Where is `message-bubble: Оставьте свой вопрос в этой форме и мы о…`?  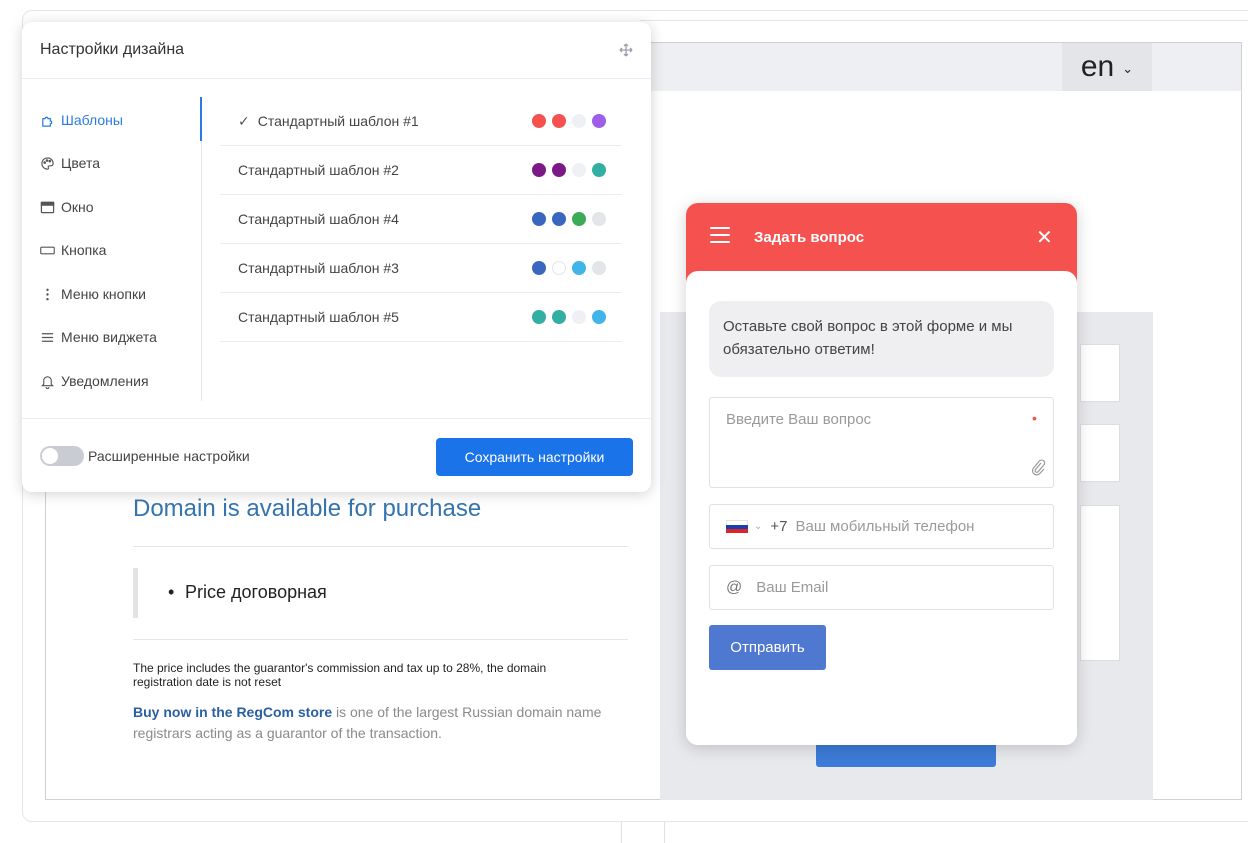 message-bubble: Оставьте свой вопрос в этой форме и мы о… is located at coordinates (881, 339).